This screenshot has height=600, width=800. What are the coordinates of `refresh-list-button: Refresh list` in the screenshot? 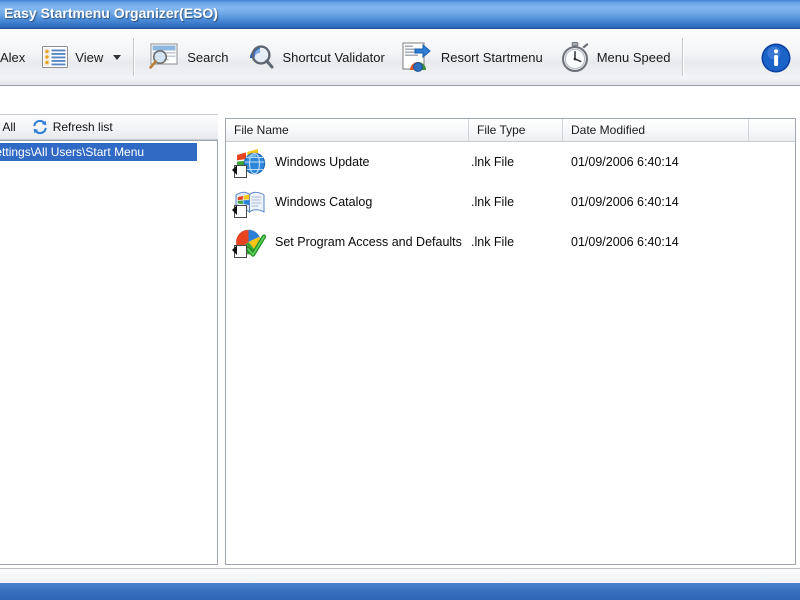 It's located at (72, 127).